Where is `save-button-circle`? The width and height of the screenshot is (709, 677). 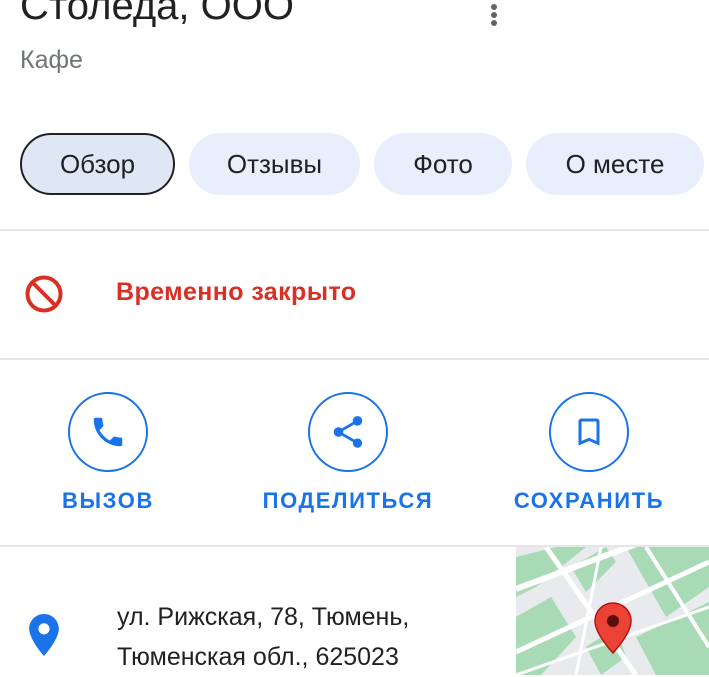 save-button-circle is located at coordinates (589, 432).